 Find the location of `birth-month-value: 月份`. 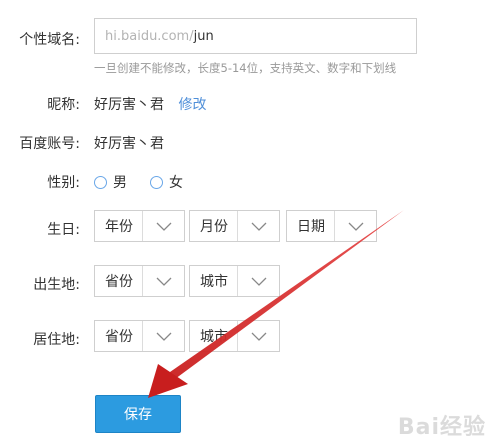

birth-month-value: 月份 is located at coordinates (214, 227).